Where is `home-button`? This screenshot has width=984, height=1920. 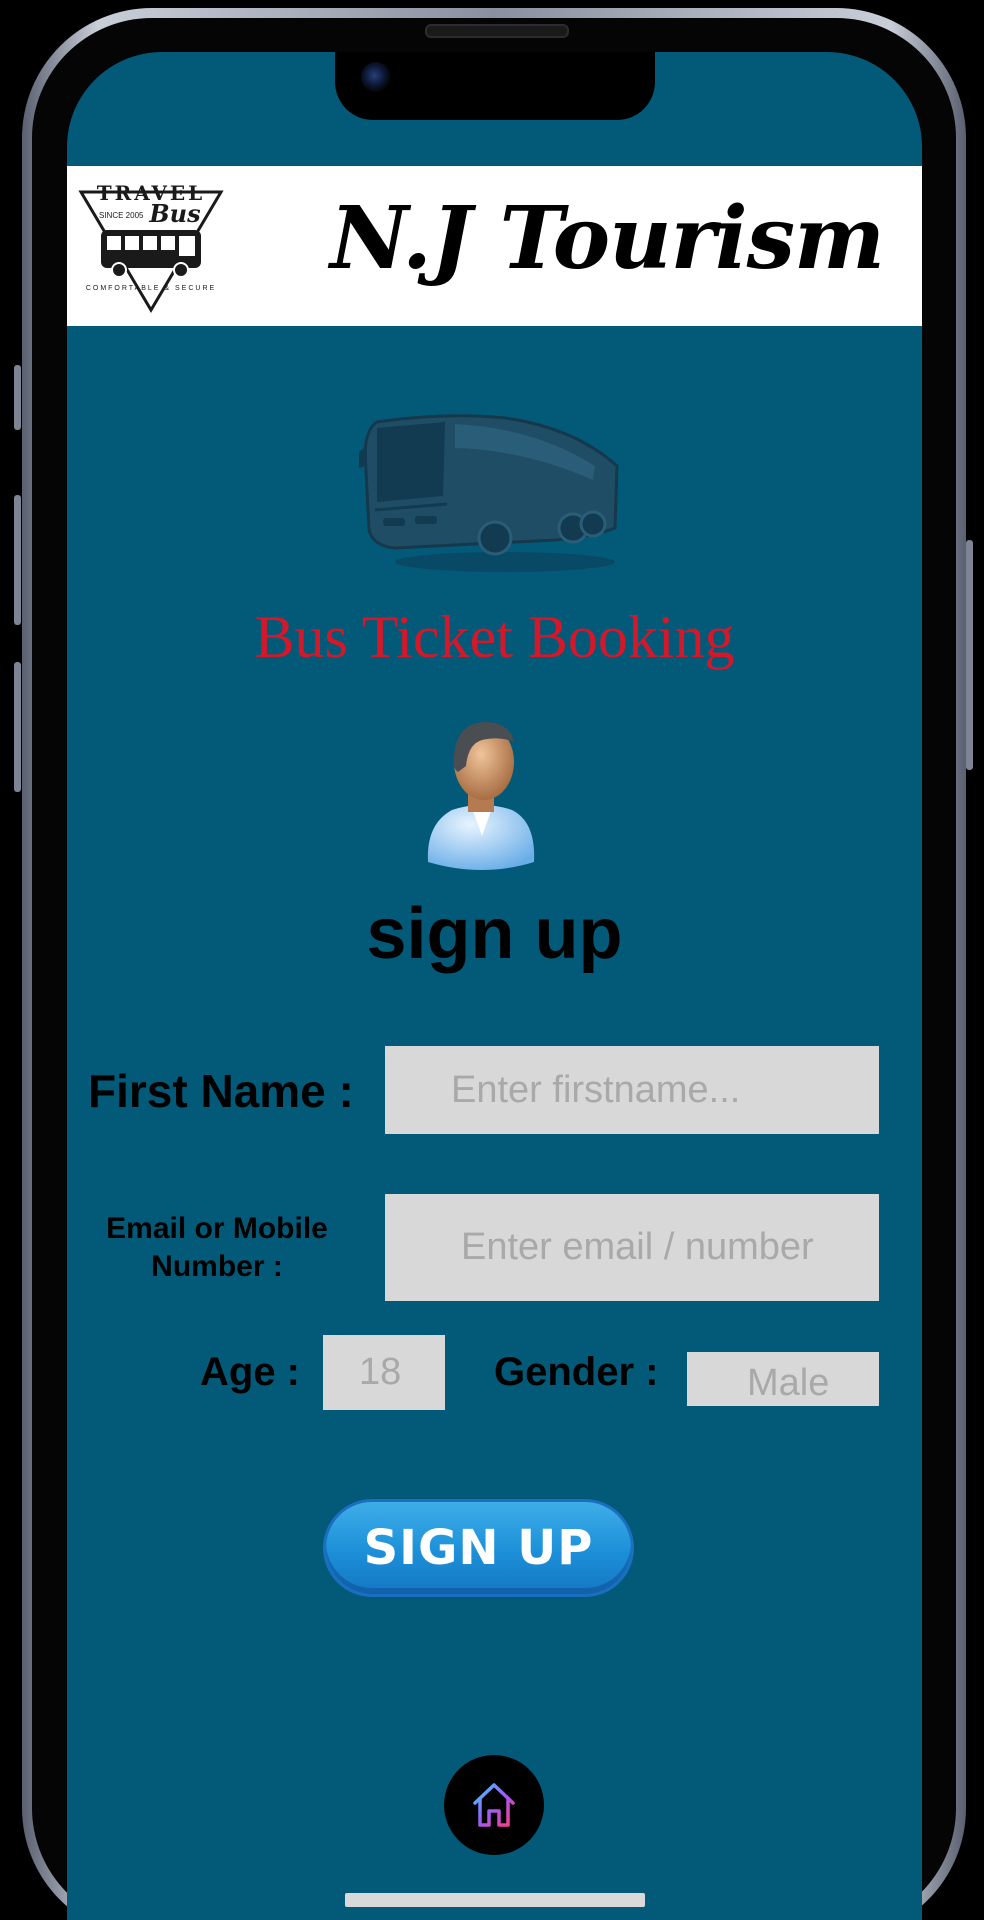
home-button is located at coordinates (494, 1805).